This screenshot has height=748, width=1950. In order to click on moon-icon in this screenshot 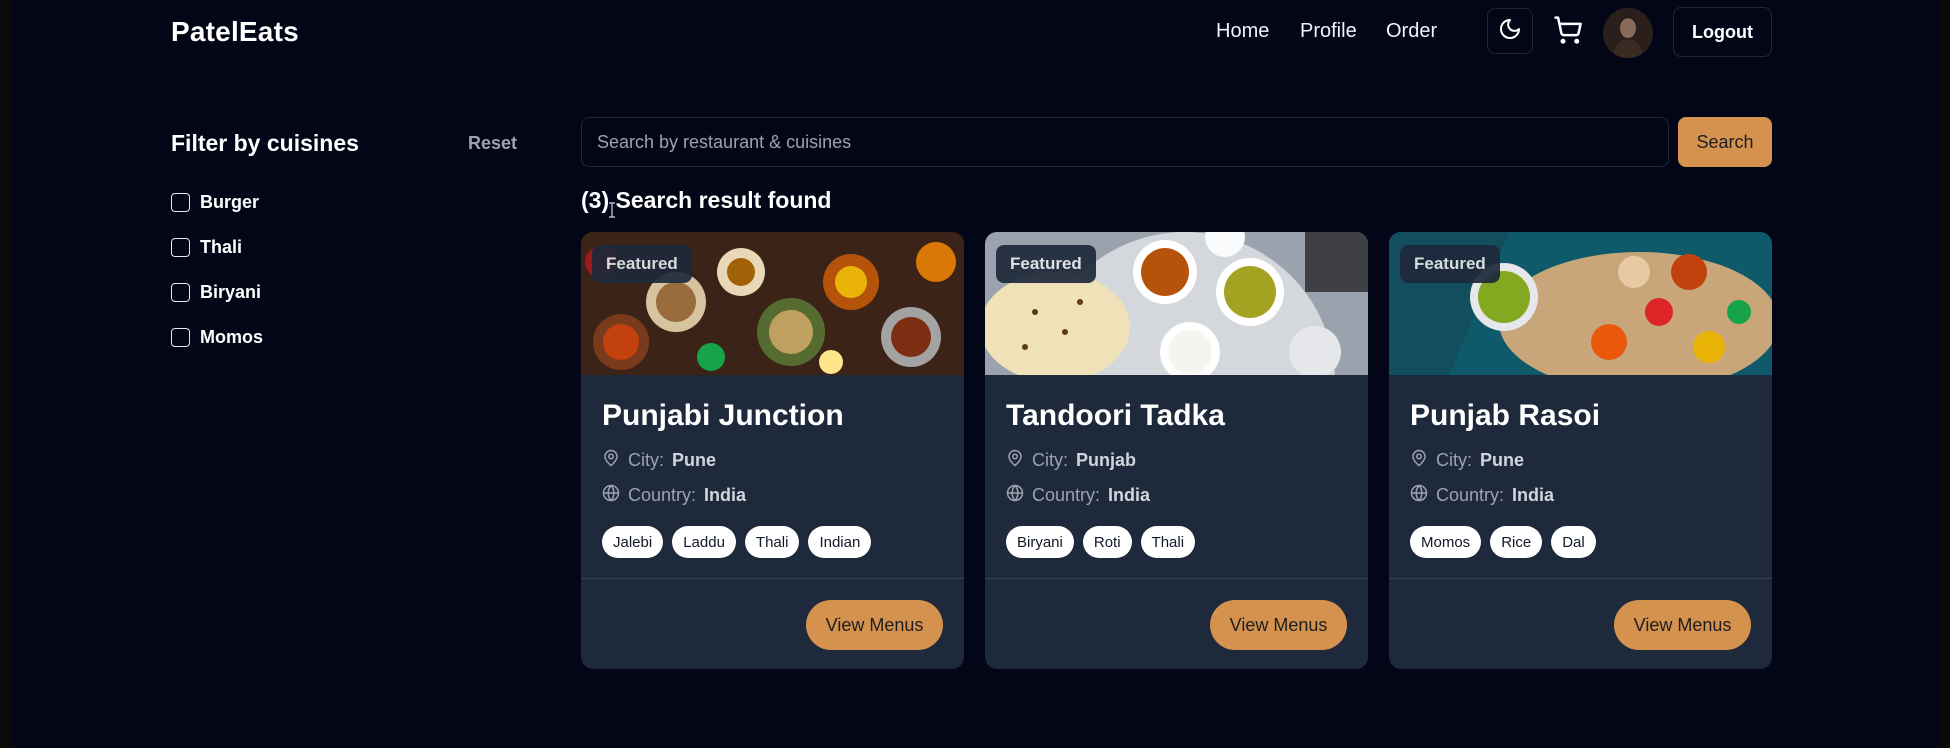, I will do `click(1510, 31)`.